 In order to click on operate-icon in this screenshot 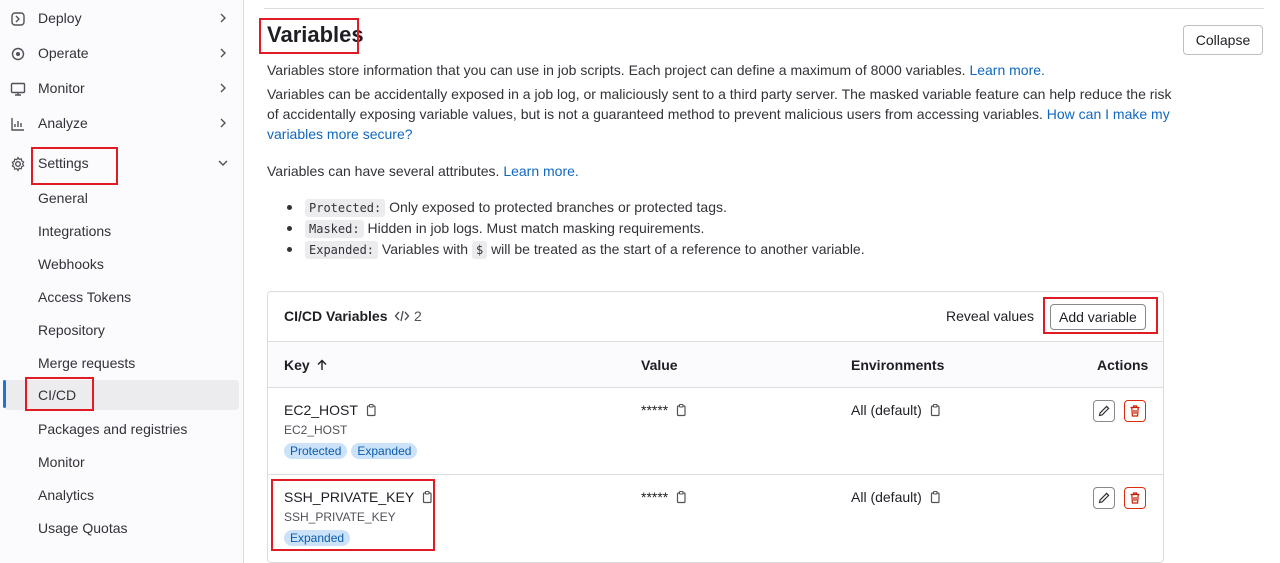, I will do `click(18, 54)`.